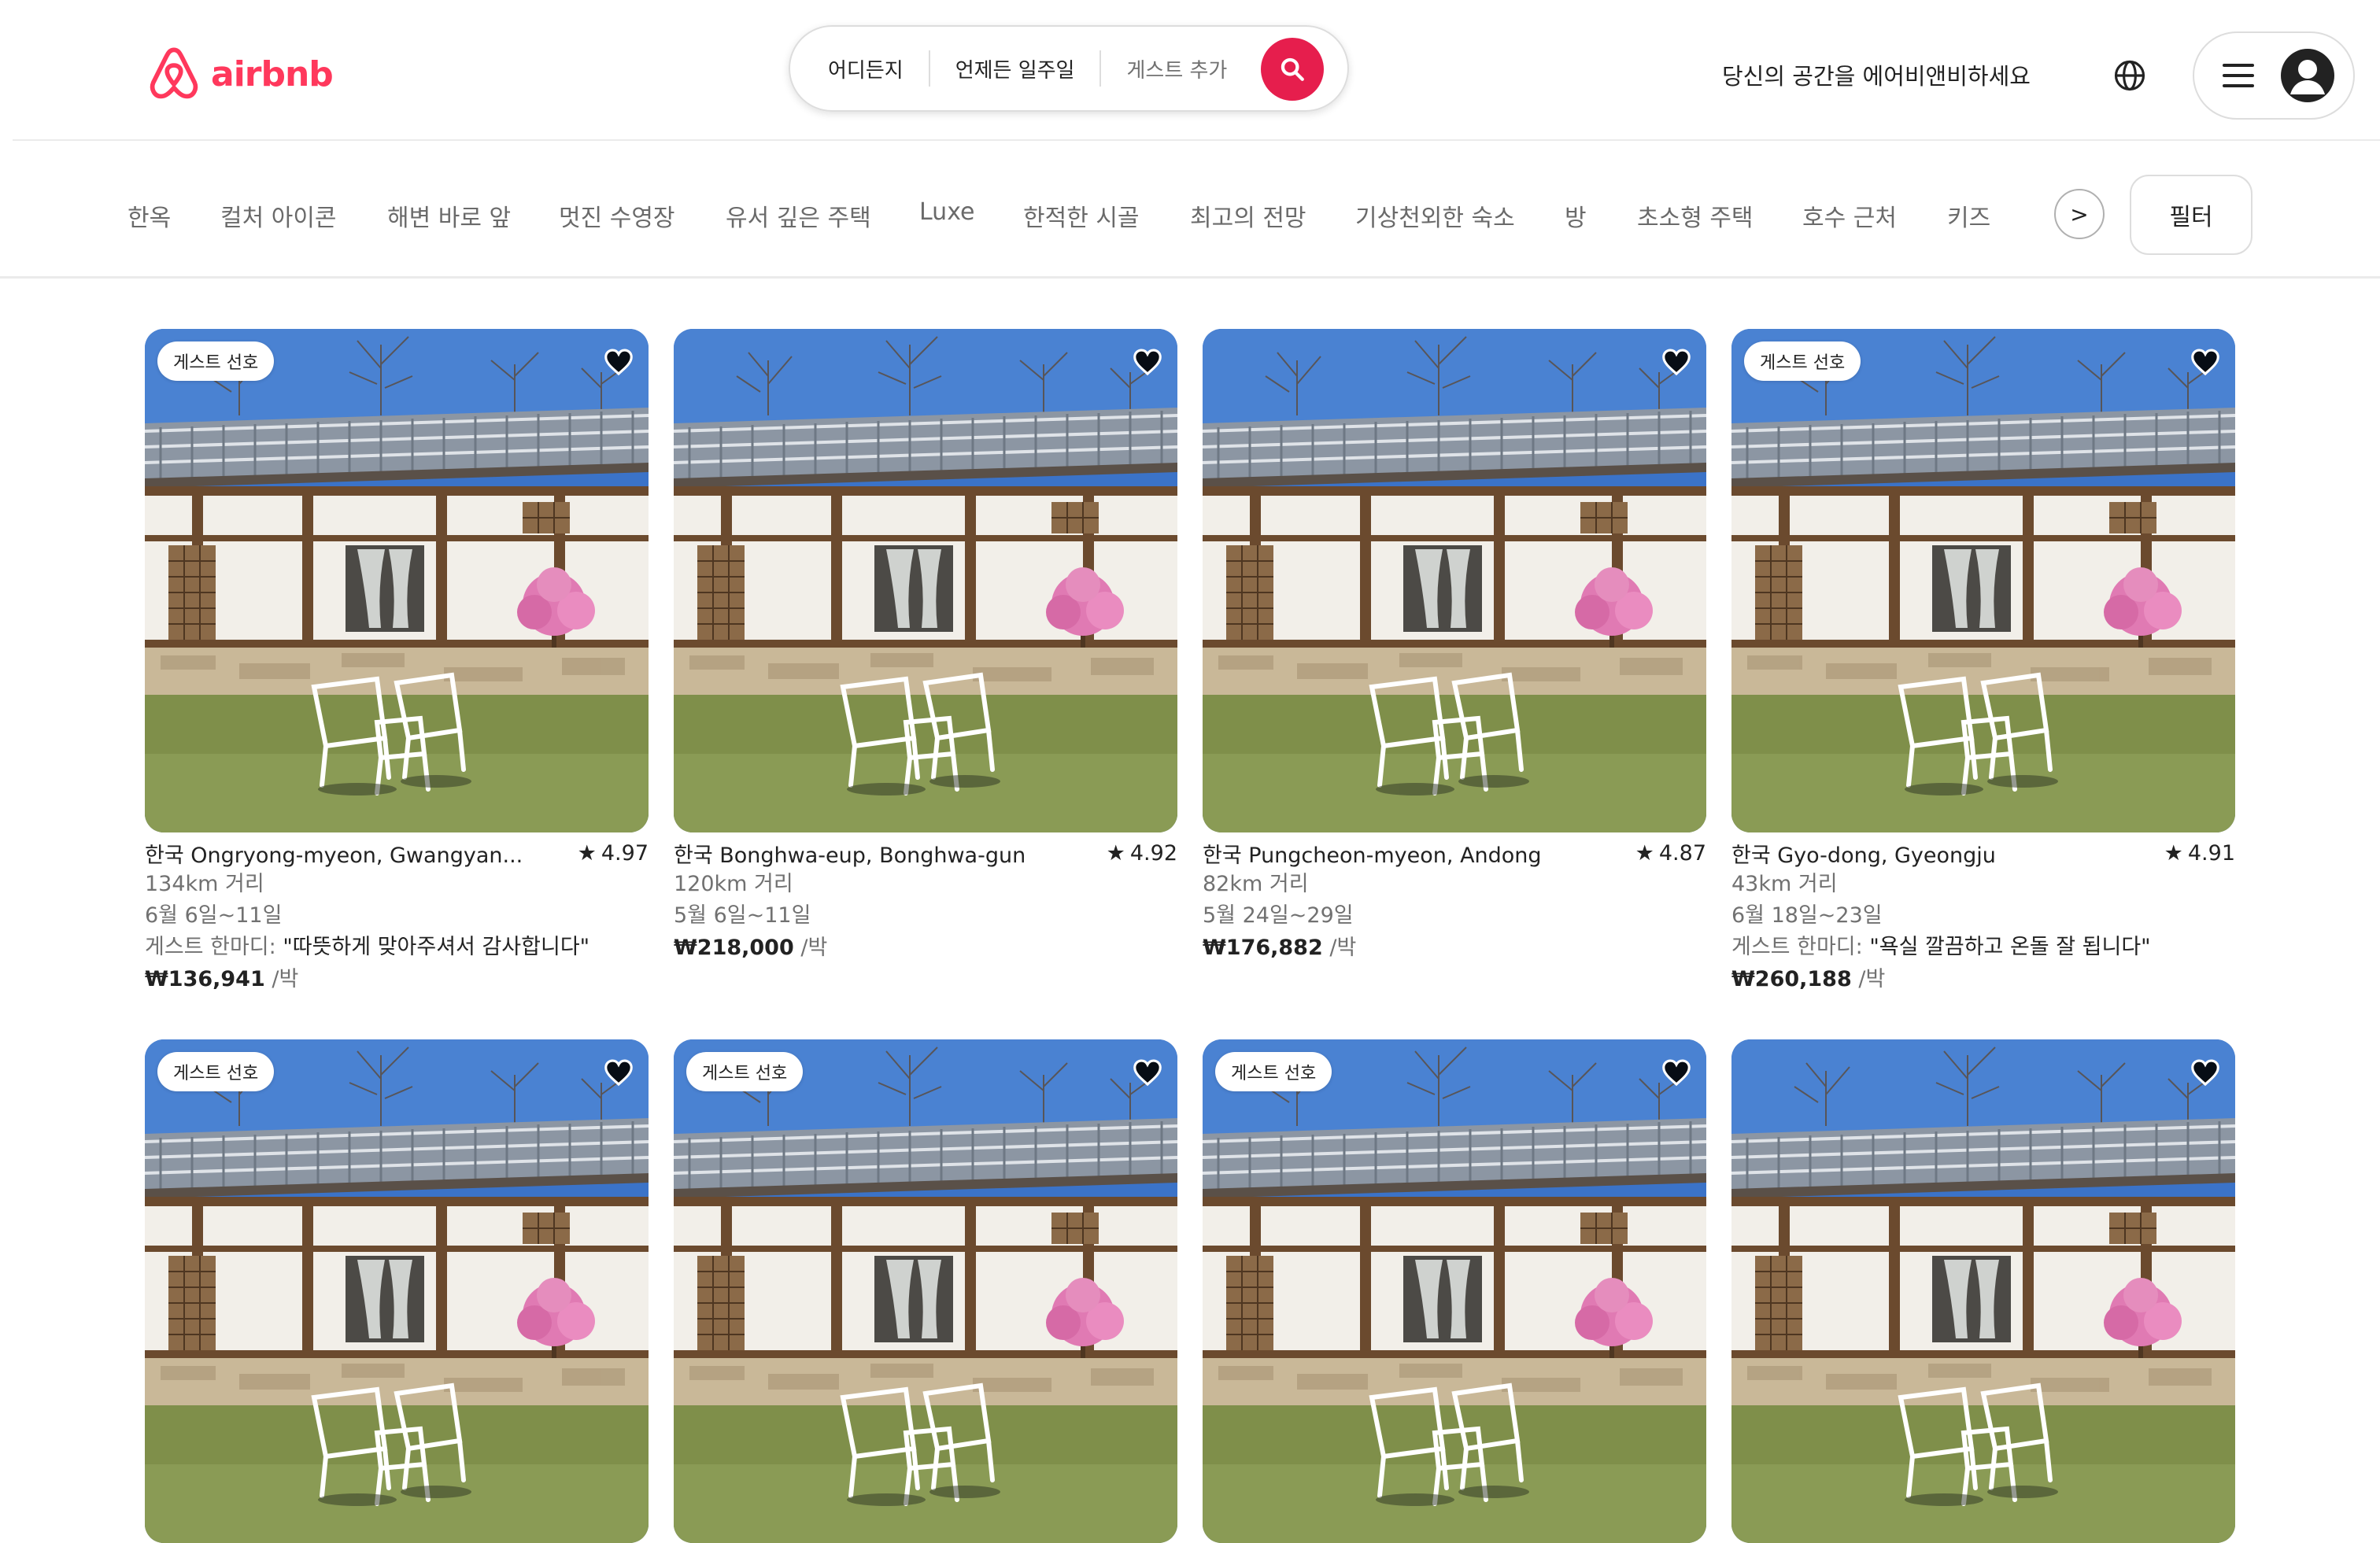 This screenshot has width=2380, height=1543. I want to click on listing-dates: 5월 24일~29일, so click(1278, 916).